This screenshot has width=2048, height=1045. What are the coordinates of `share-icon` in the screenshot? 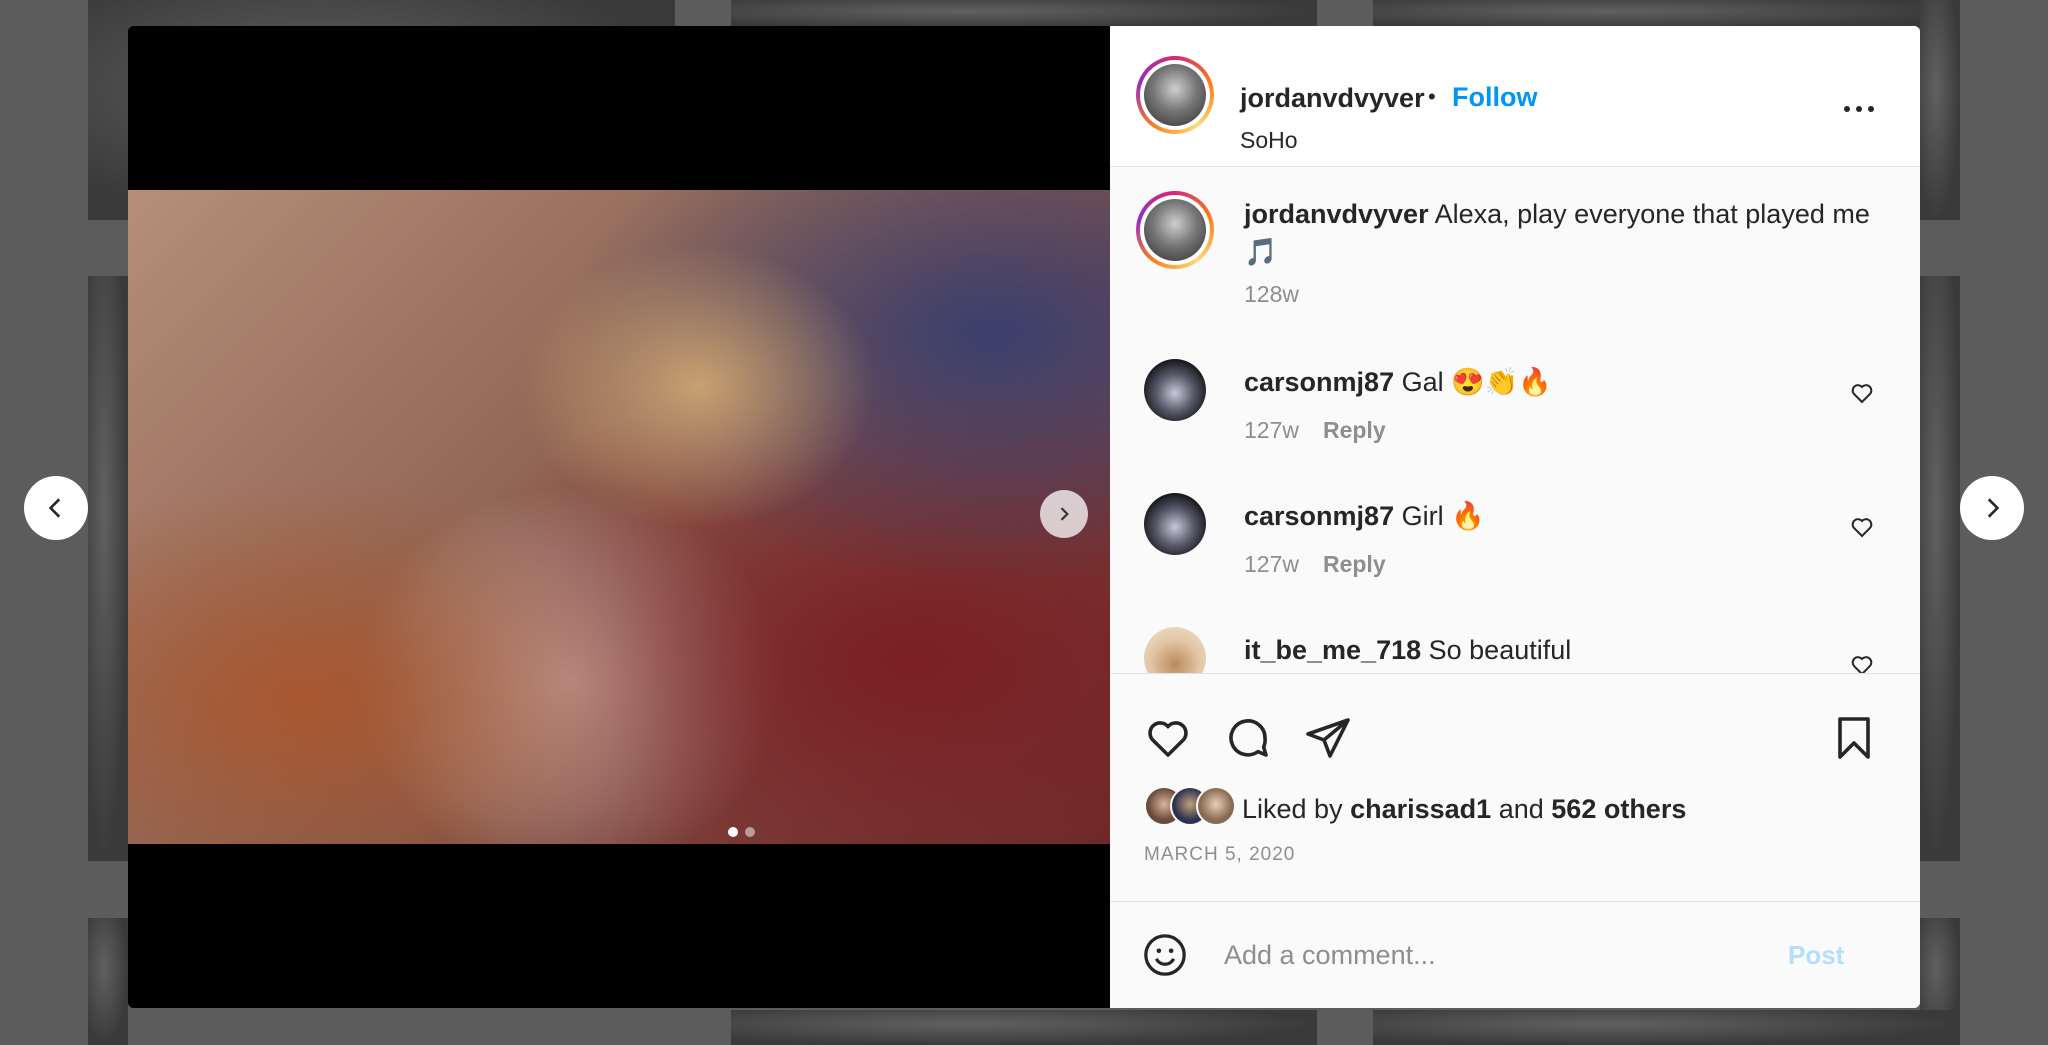 It's located at (1328, 738).